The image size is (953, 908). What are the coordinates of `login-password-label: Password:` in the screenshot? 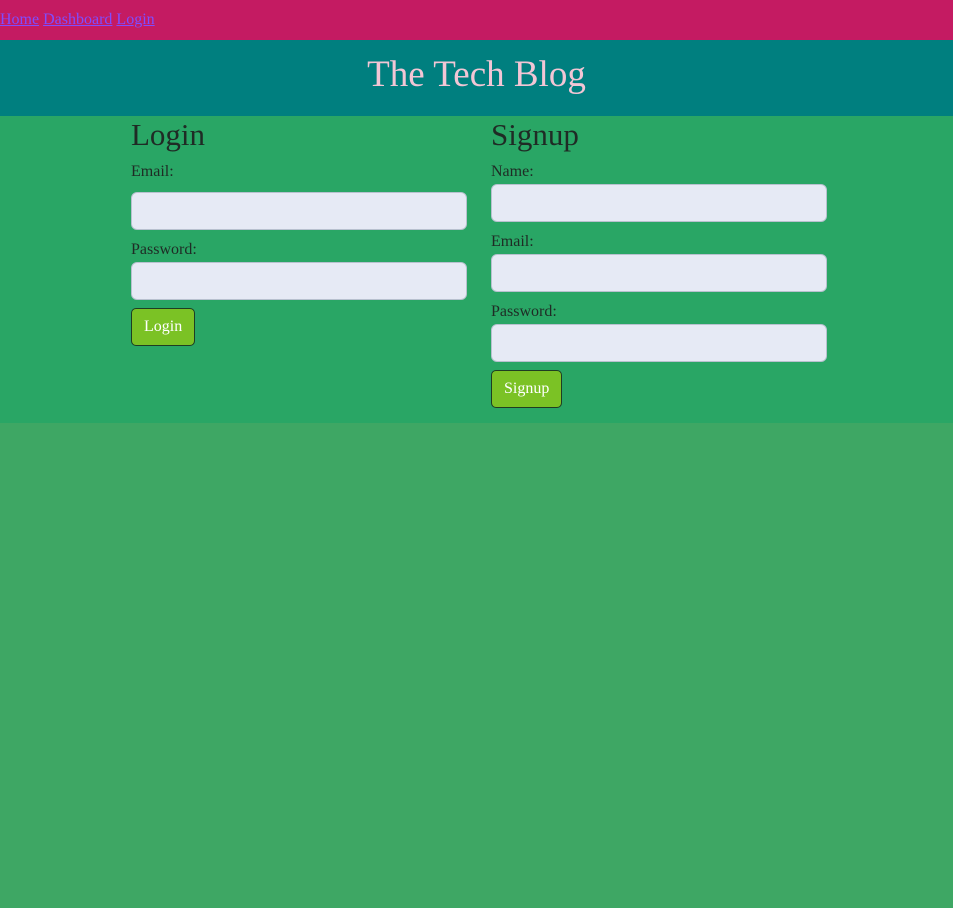 It's located at (164, 249).